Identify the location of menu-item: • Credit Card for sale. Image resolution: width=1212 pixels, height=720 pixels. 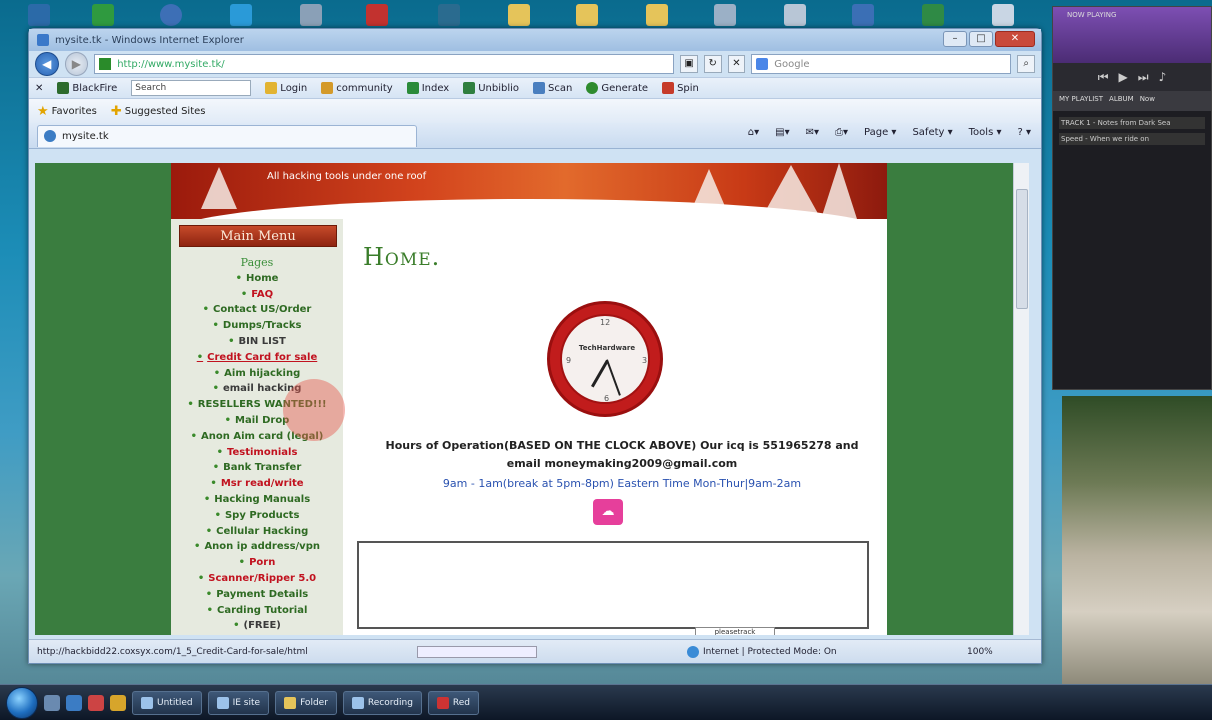
(257, 358).